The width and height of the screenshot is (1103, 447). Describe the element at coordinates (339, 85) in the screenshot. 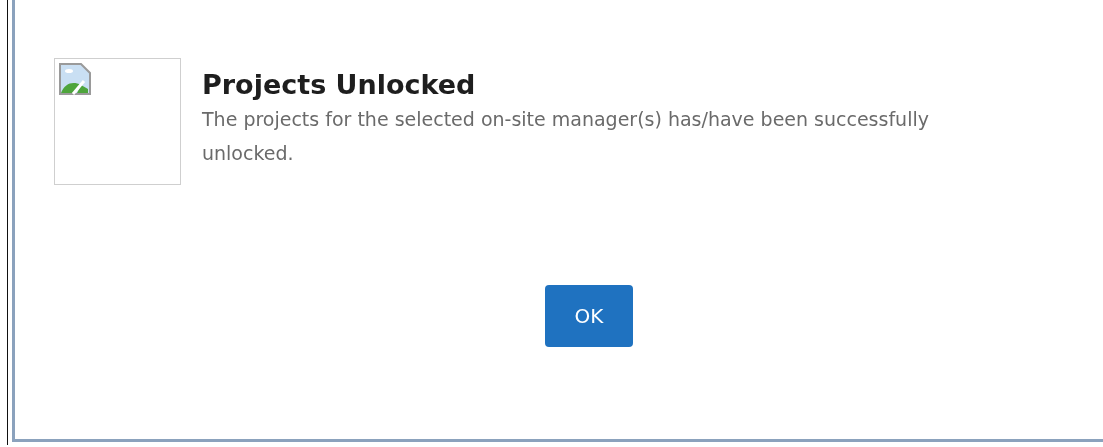

I see `dialog-title: Projects Unlocked` at that location.